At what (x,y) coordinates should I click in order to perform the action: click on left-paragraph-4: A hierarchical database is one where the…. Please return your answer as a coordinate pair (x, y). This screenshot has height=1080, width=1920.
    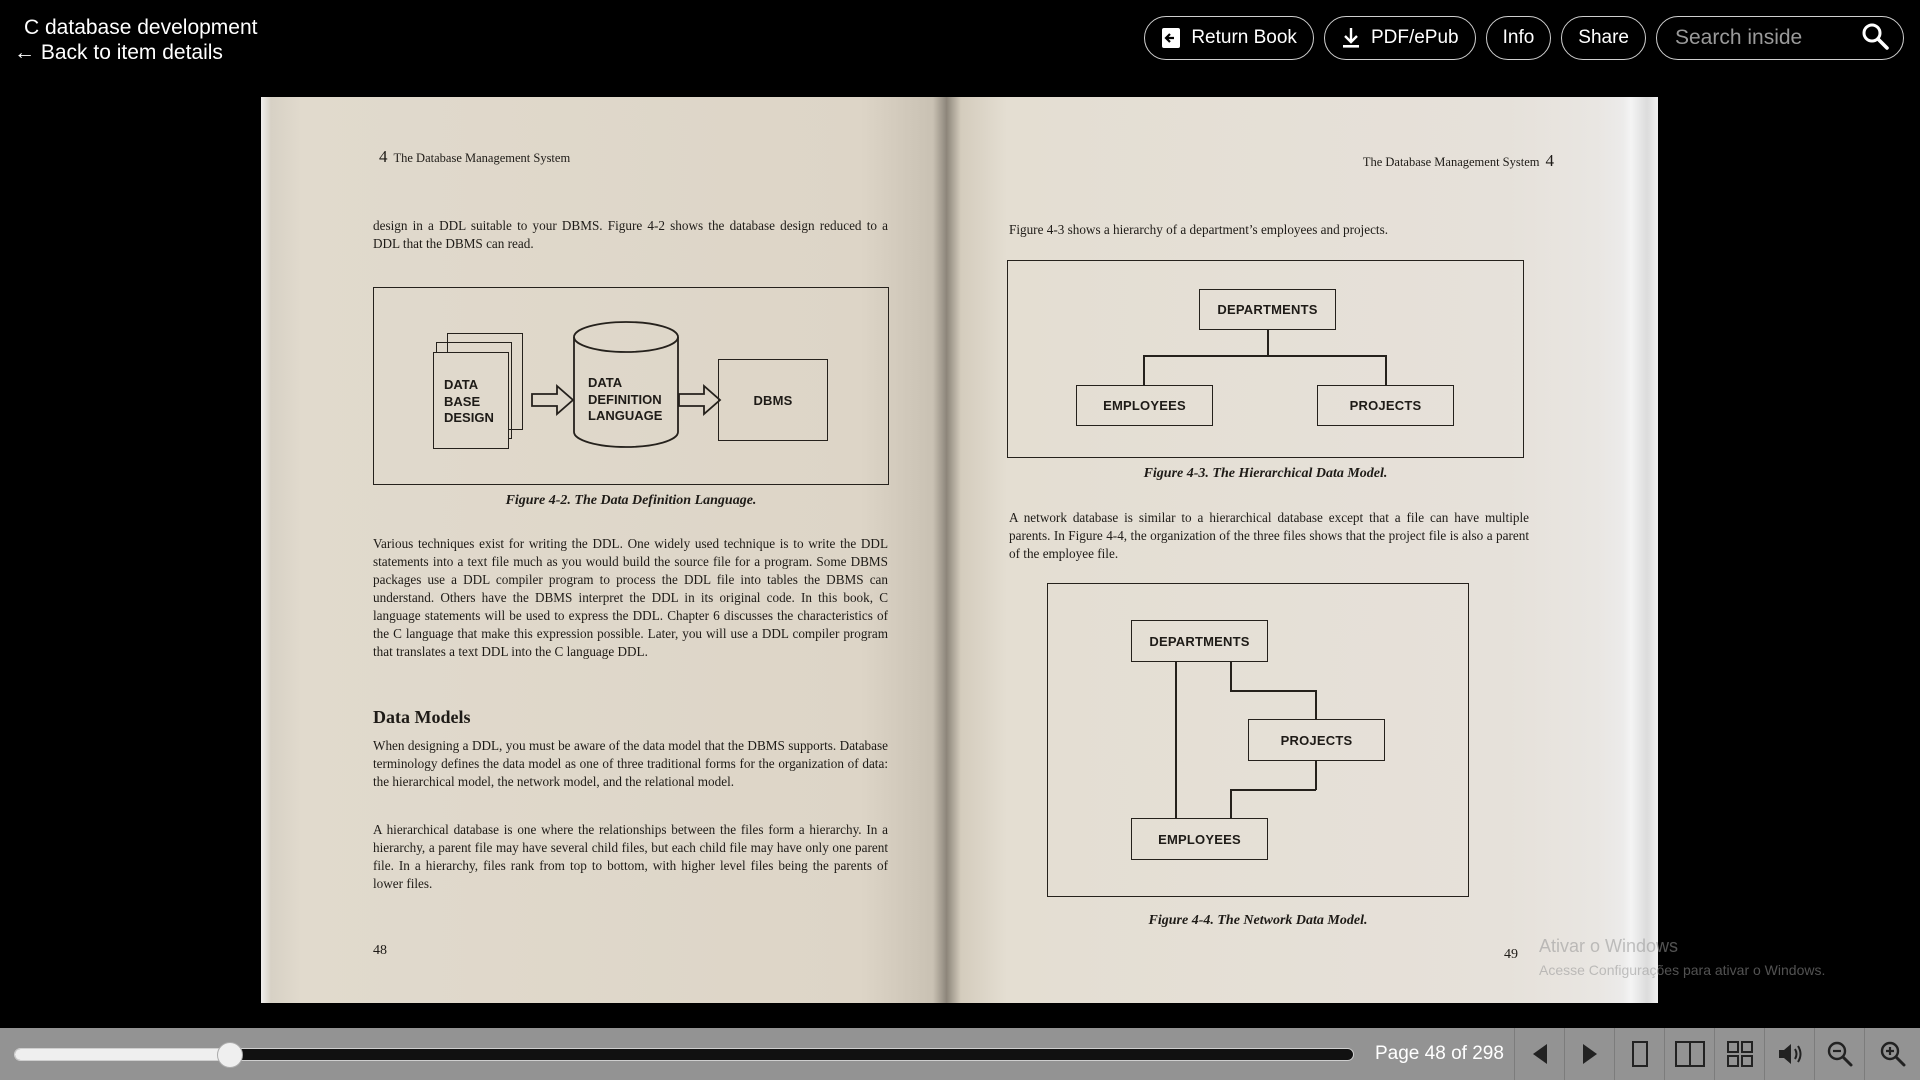
    Looking at the image, I should click on (630, 856).